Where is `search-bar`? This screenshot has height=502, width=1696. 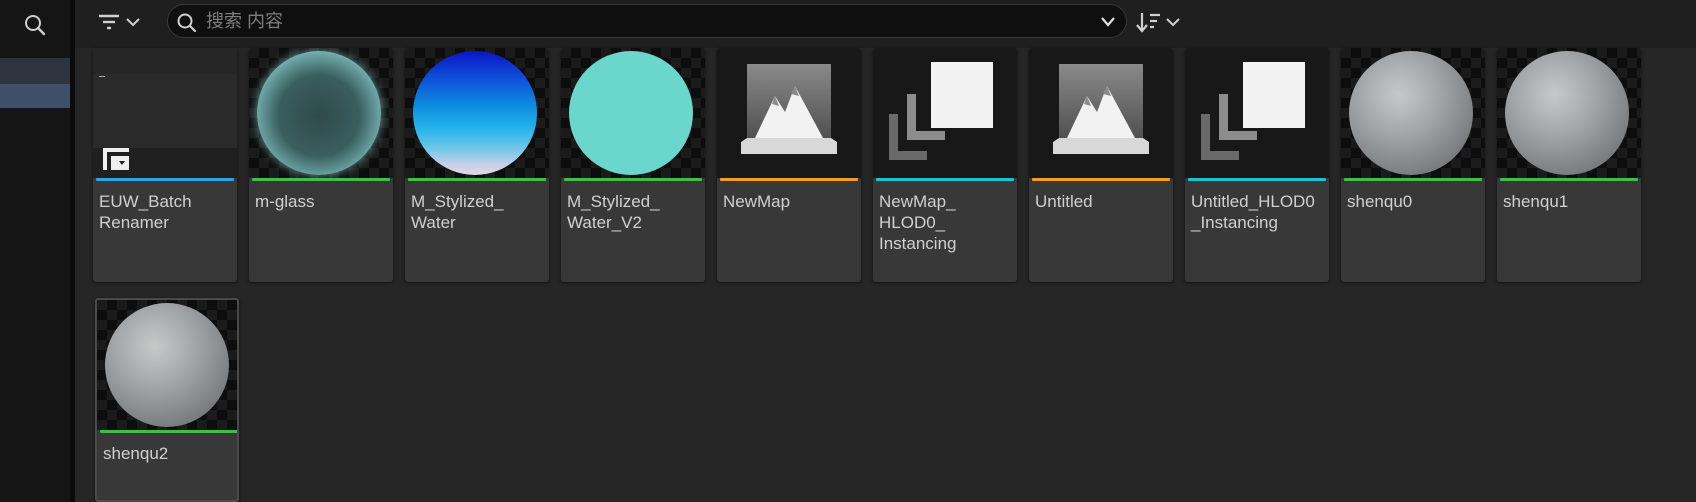 search-bar is located at coordinates (647, 21).